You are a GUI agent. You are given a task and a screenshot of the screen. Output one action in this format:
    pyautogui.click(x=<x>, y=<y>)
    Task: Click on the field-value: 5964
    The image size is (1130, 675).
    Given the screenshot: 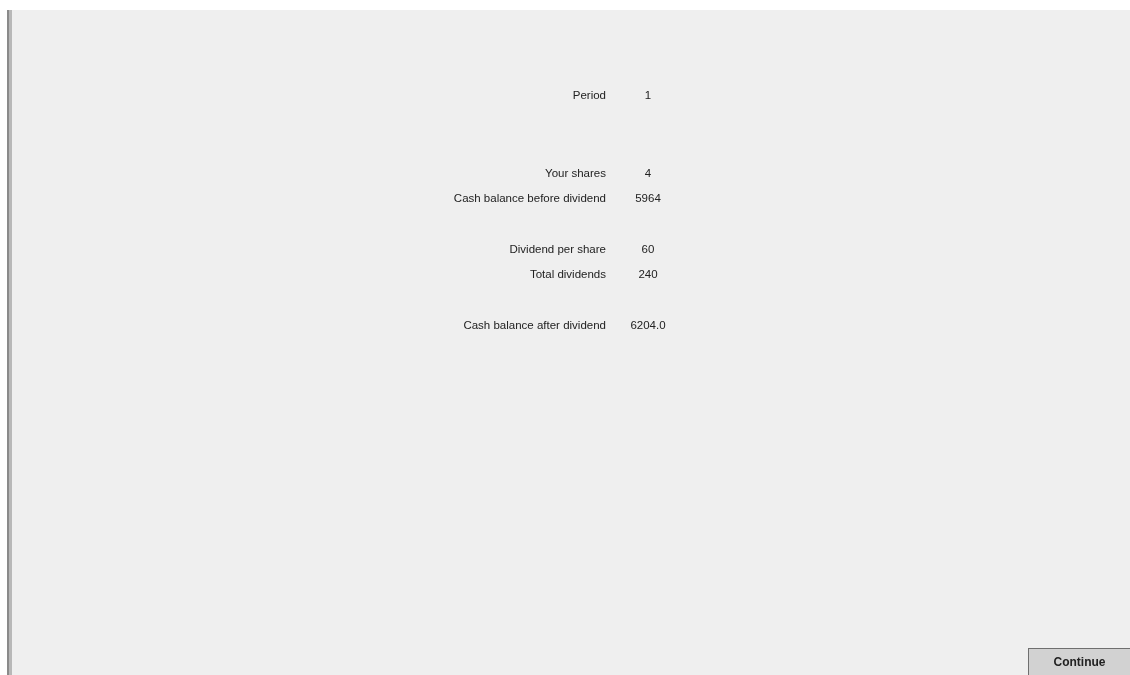 What is the action you would take?
    pyautogui.click(x=648, y=197)
    